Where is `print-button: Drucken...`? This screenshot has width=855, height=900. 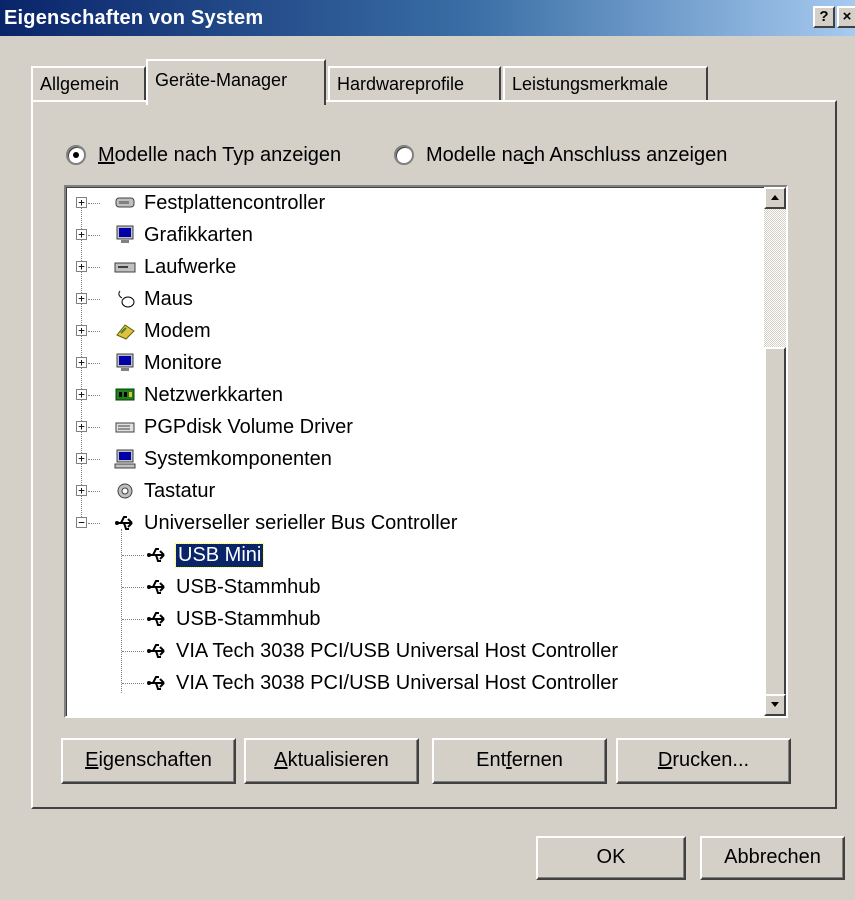 print-button: Drucken... is located at coordinates (703, 761).